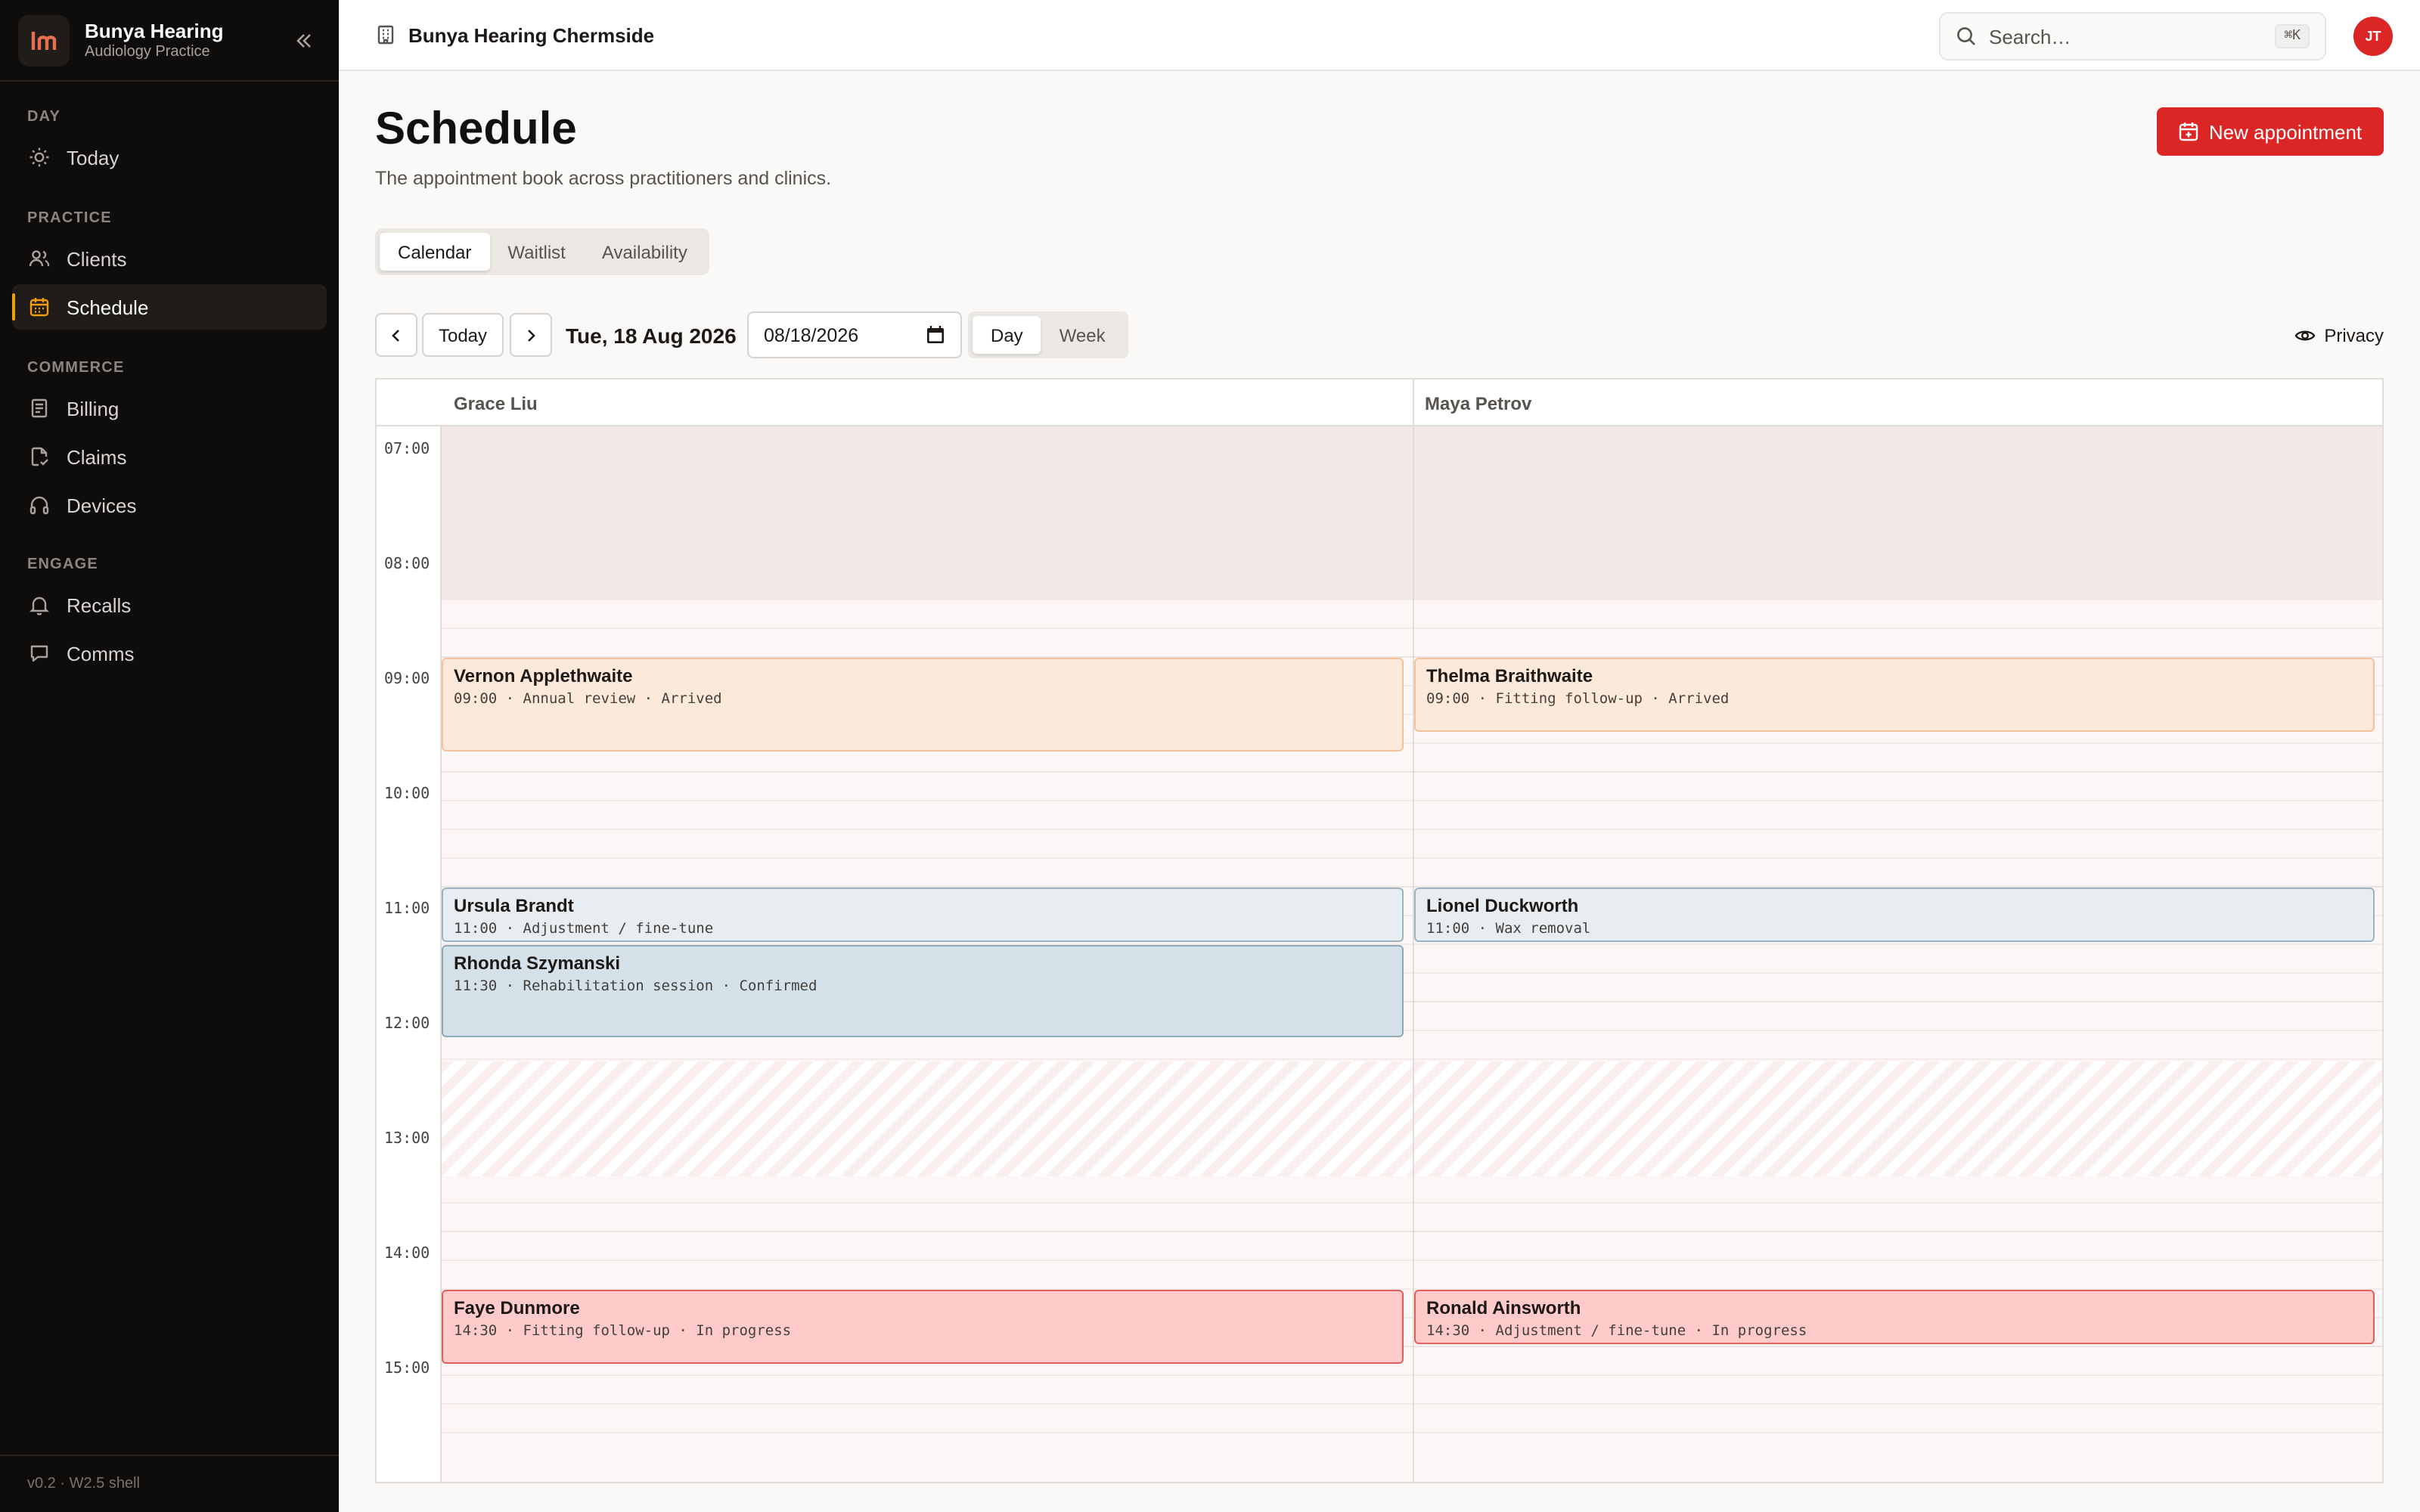  I want to click on appointment-detail: 09:00 · Fitting follow-up · Arrived, so click(1578, 699).